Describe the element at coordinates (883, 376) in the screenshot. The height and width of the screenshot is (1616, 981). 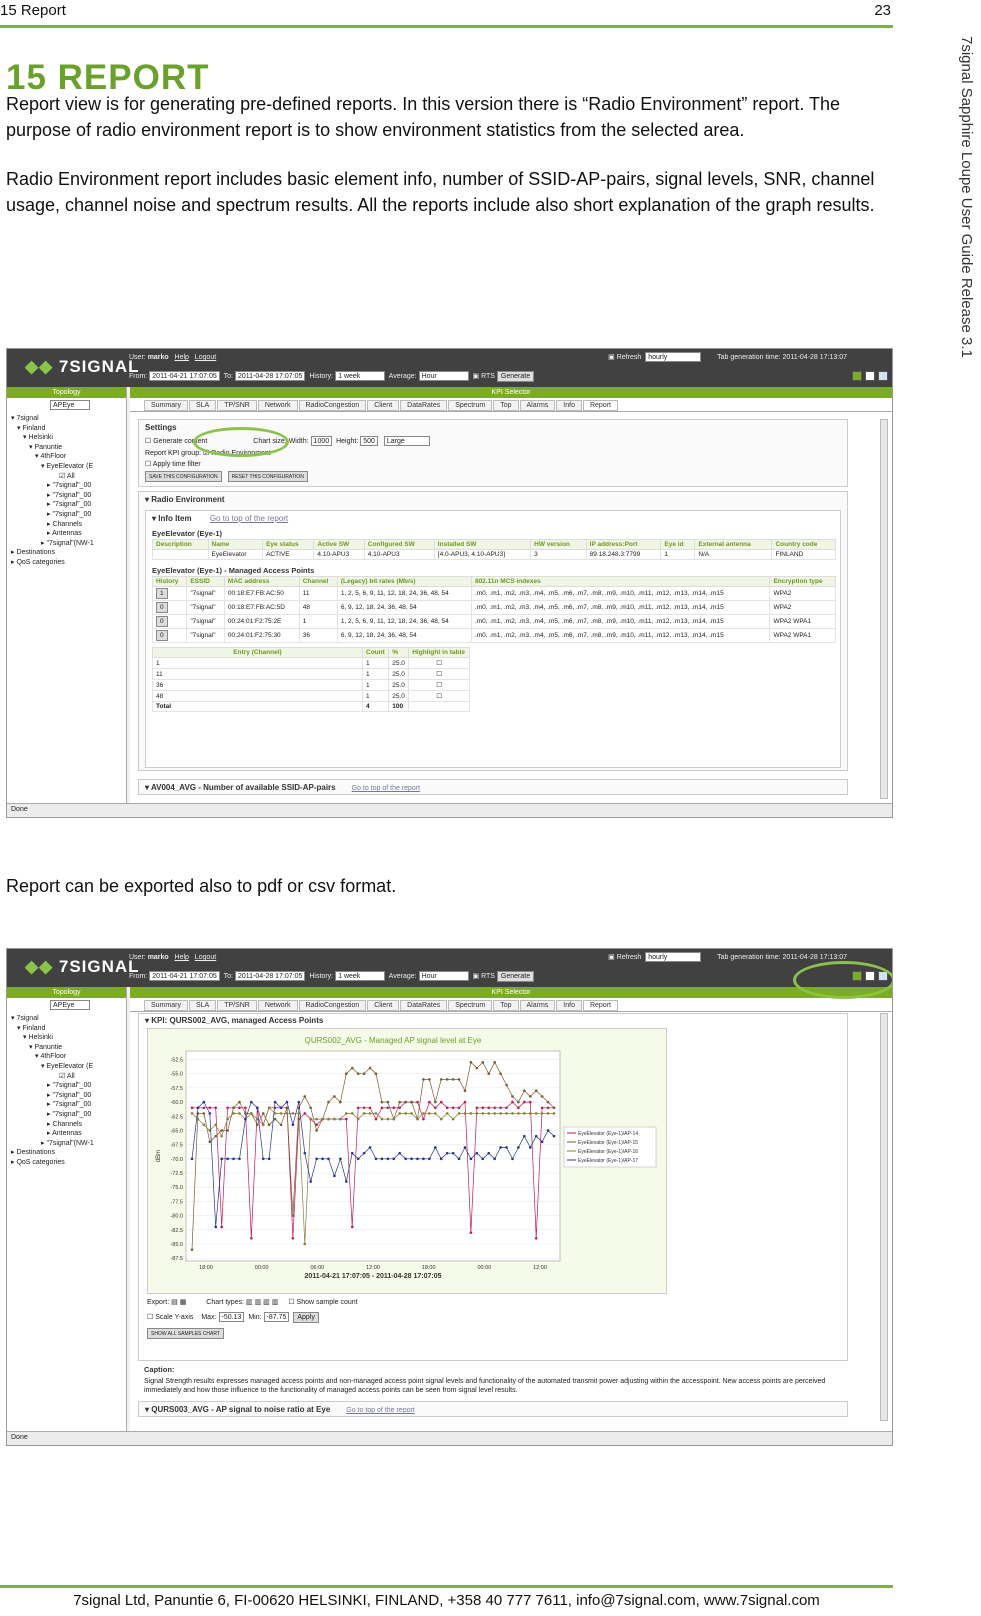
I see `csv-export-icon` at that location.